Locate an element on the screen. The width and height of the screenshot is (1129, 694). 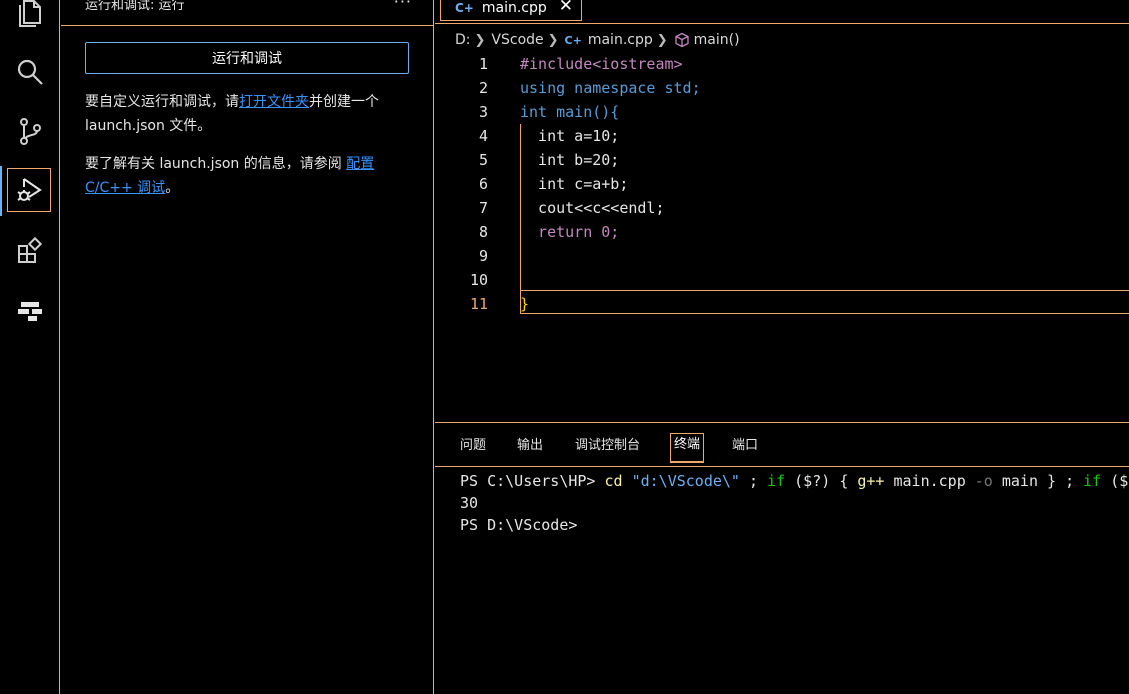
code-line: 5 int b=20; is located at coordinates (782, 160).